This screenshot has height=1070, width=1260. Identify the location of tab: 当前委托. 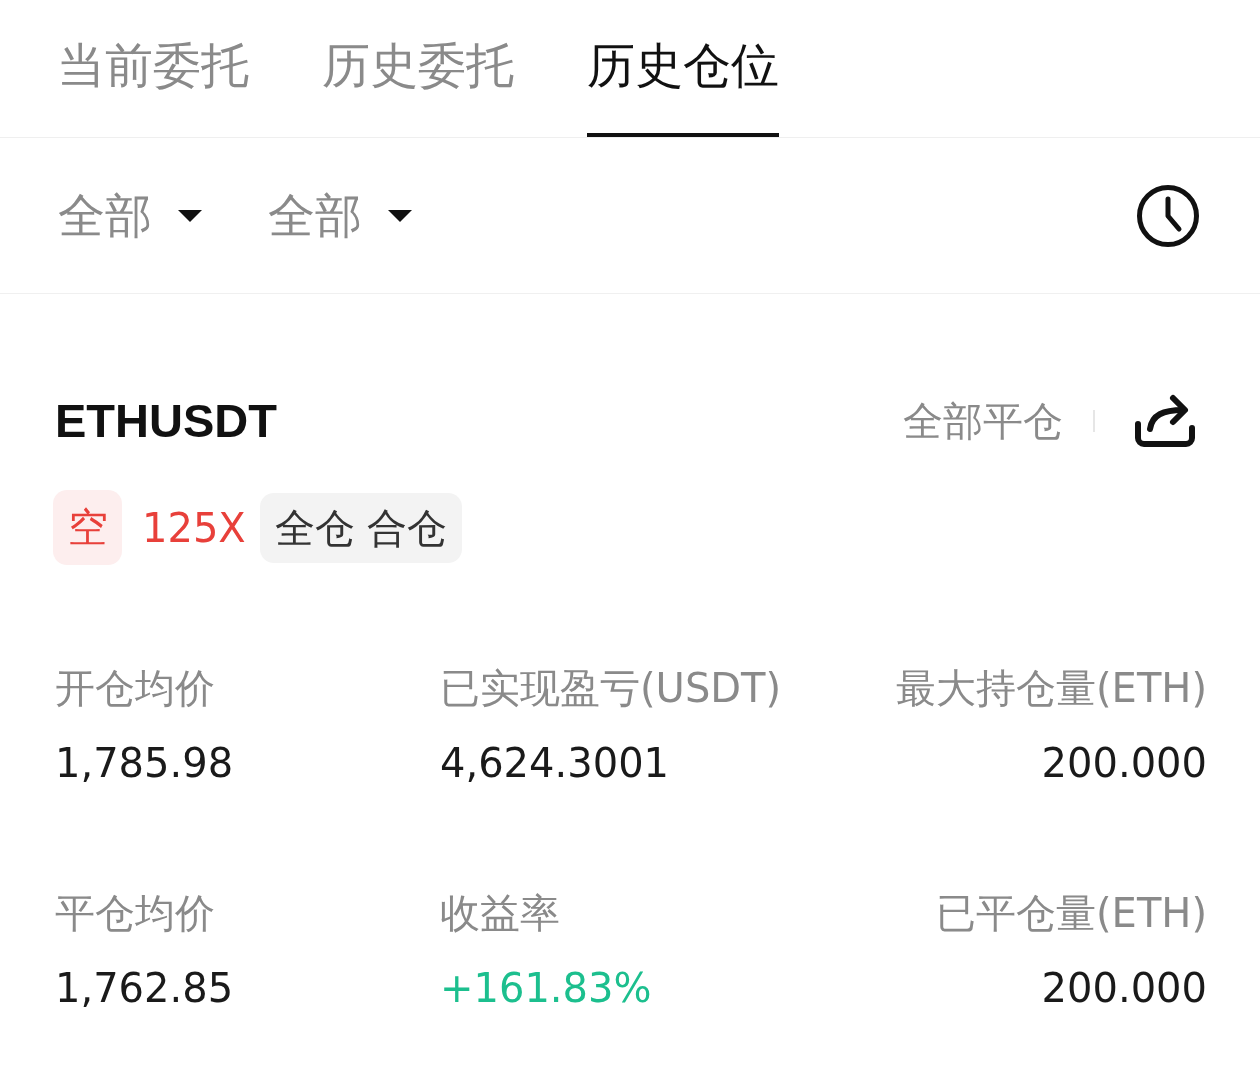
(153, 68).